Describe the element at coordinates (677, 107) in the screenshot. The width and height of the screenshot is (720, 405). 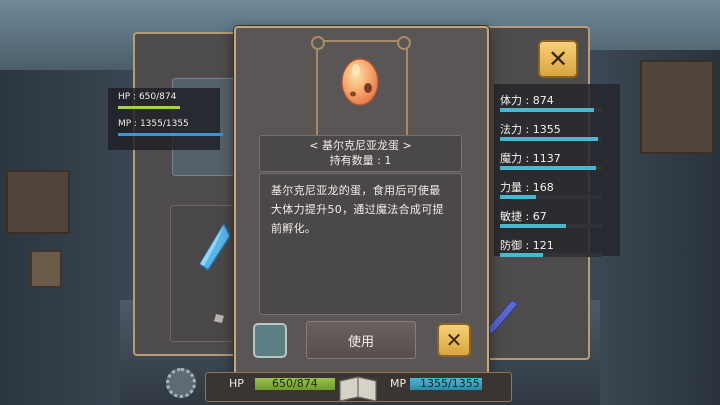
I see `cabinet` at that location.